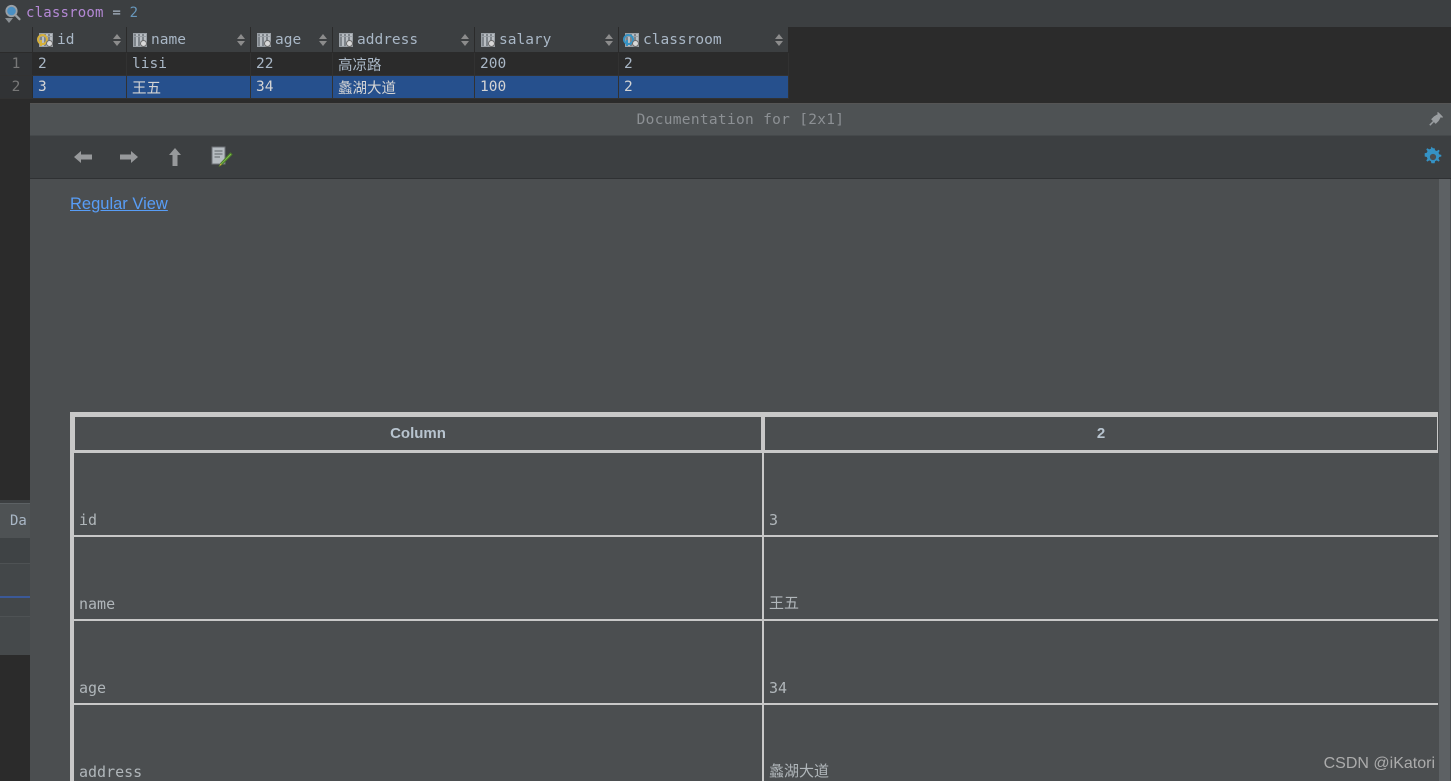 The height and width of the screenshot is (781, 1451). I want to click on foreign-key-table-icon, so click(631, 39).